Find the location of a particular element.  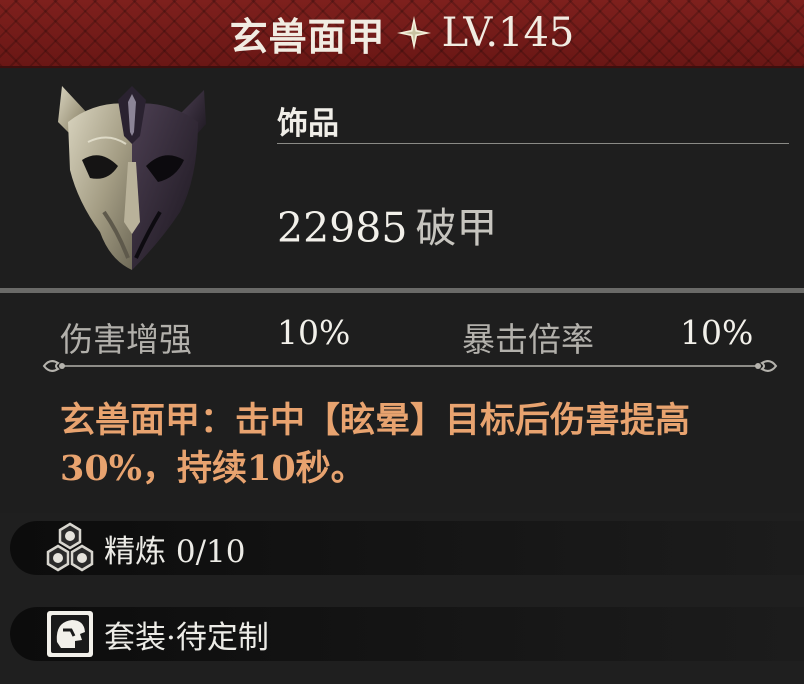

refine-row: 精炼 0/10 is located at coordinates (407, 548).